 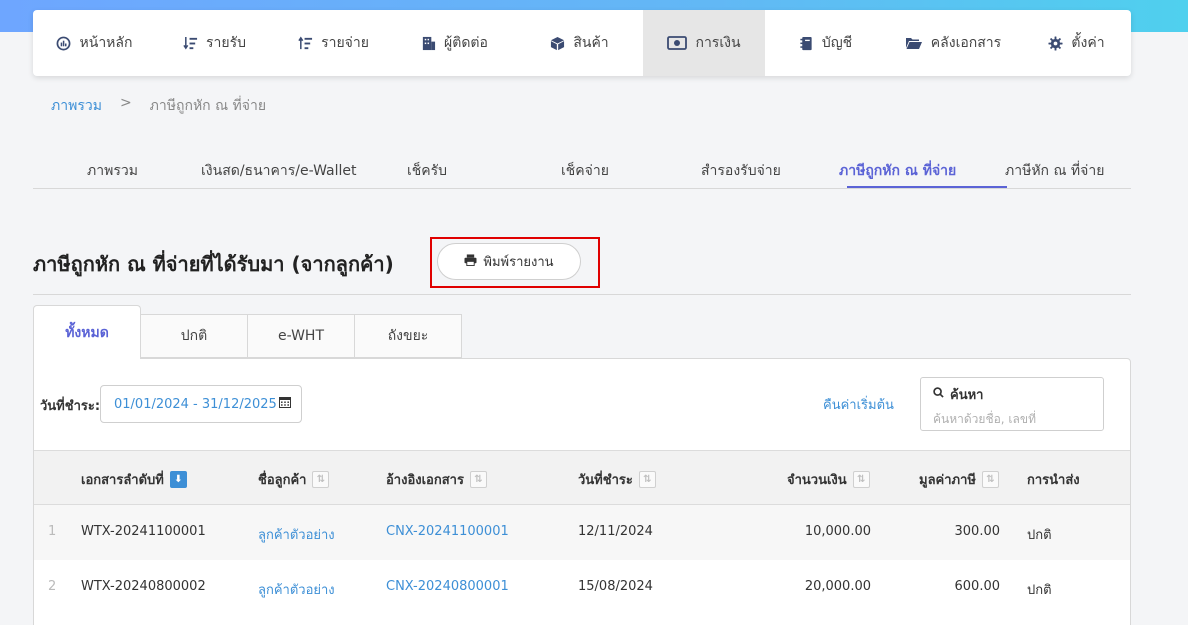 I want to click on th-submission: การนำส่ง, so click(x=1053, y=479).